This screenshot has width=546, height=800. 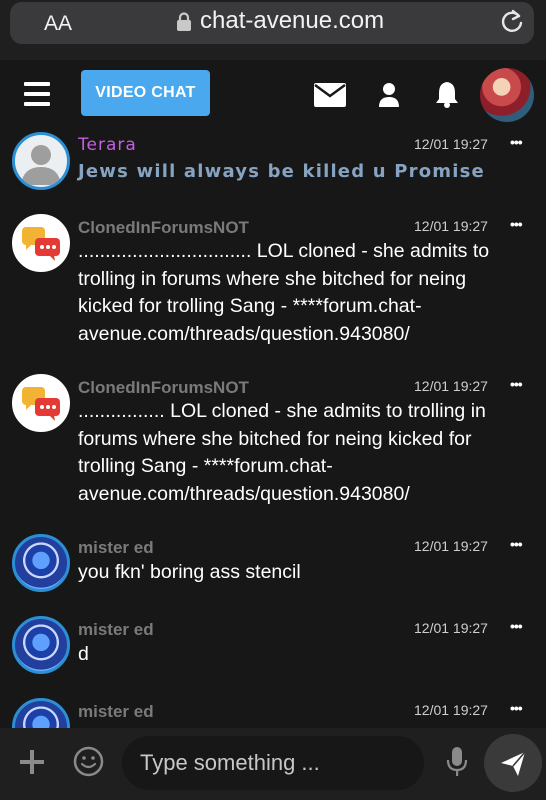 What do you see at coordinates (292, 21) in the screenshot?
I see `url-text: chat-avenue.com` at bounding box center [292, 21].